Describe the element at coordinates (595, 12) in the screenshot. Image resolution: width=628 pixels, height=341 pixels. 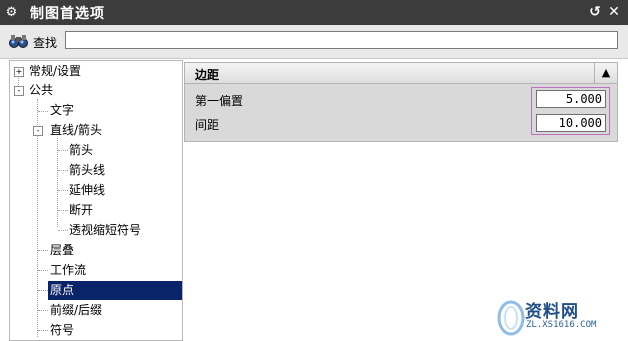
I see `reset-icon: ↺` at that location.